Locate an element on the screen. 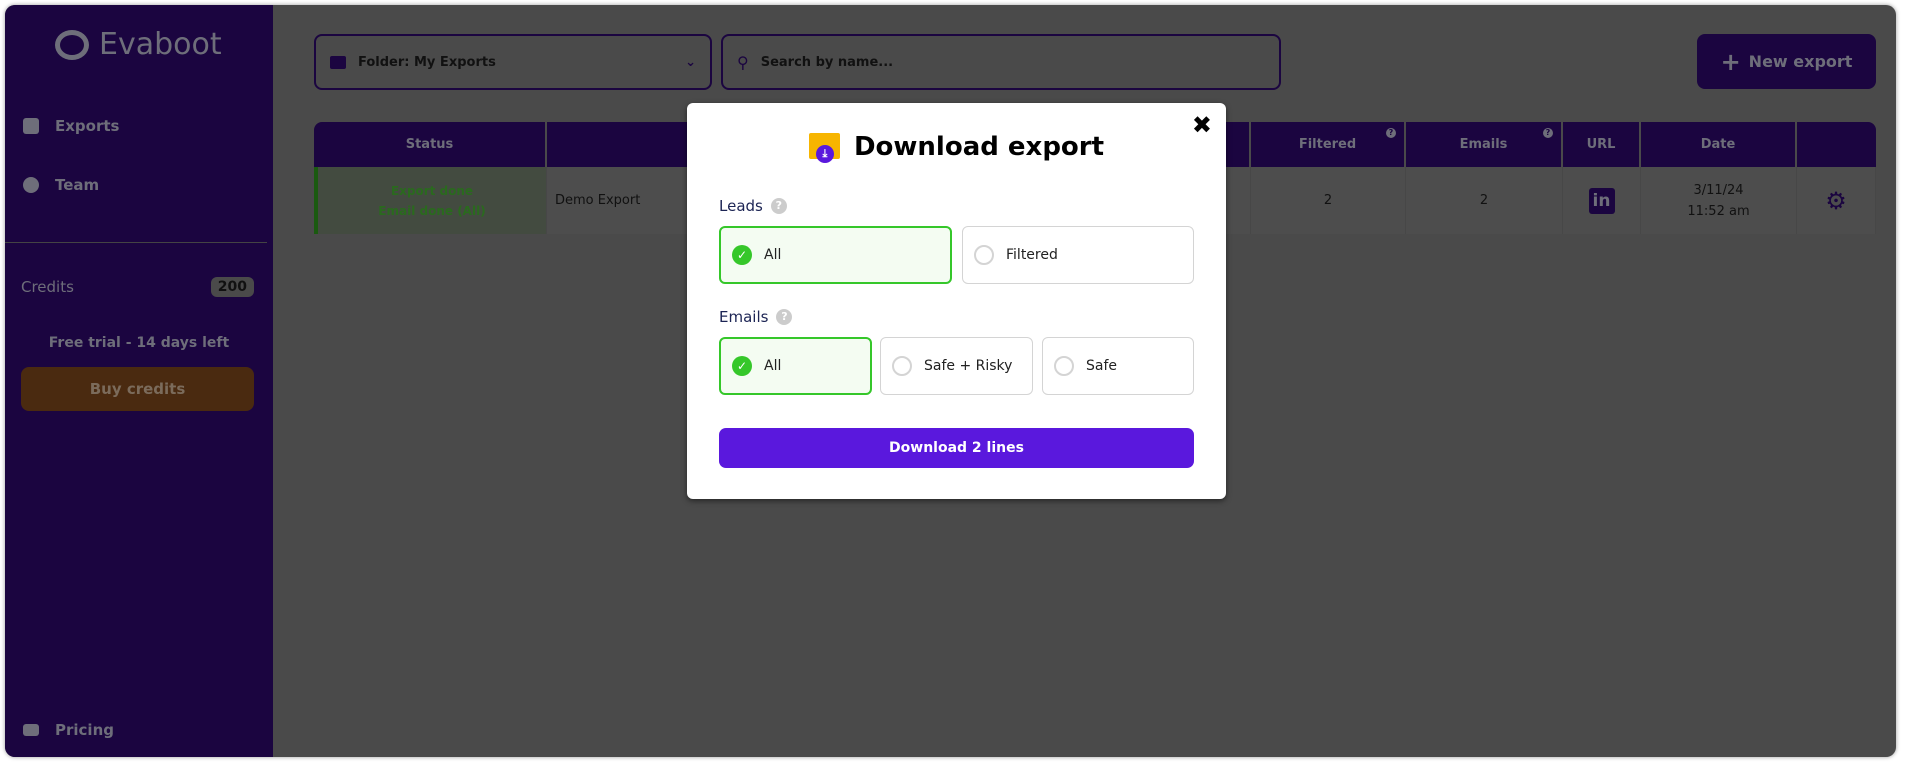 Image resolution: width=1914 pixels, height=772 pixels. sidebar-item-exports: Exports is located at coordinates (71, 126).